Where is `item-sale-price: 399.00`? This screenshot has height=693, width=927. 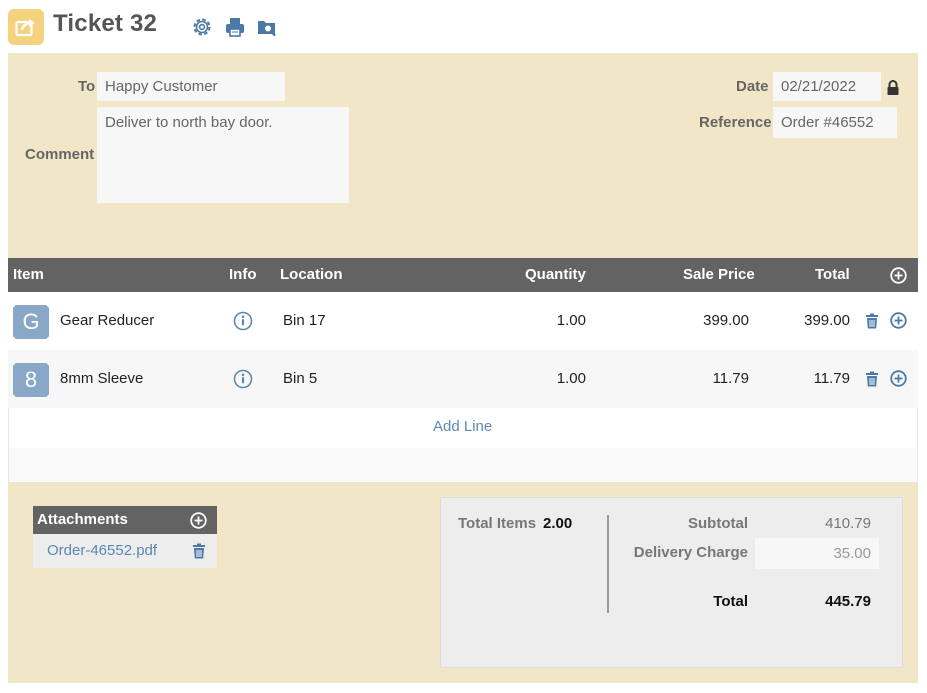
item-sale-price: 399.00 is located at coordinates (698, 320).